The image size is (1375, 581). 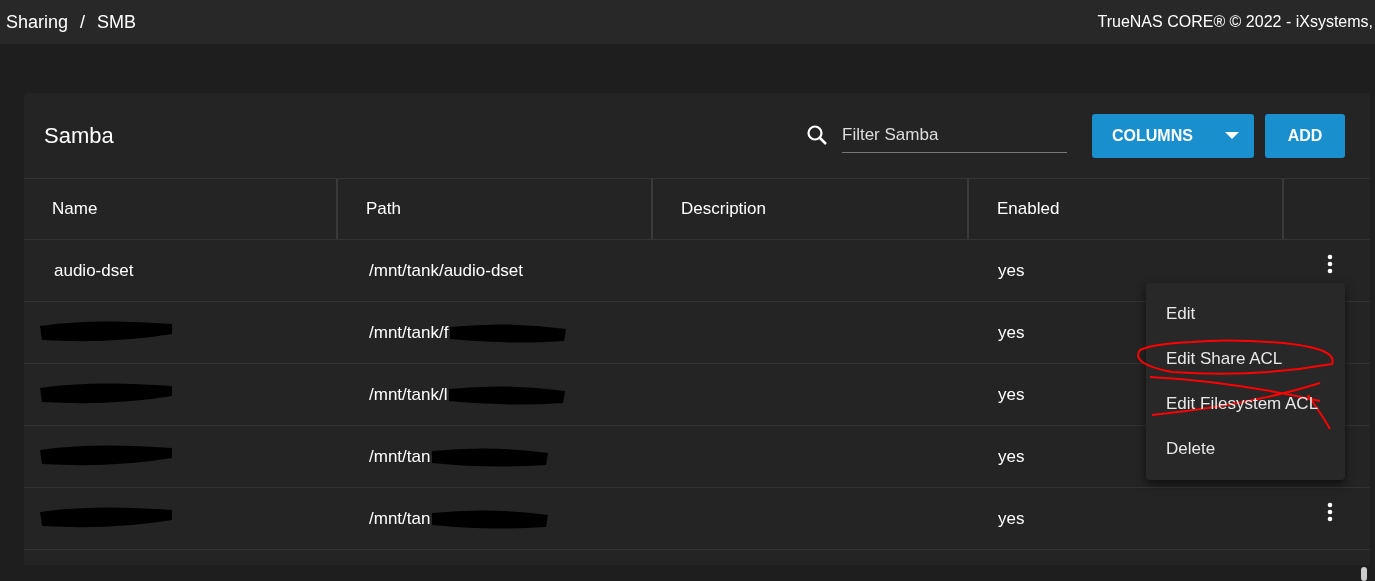 What do you see at coordinates (79, 136) in the screenshot?
I see `card-title: Samba` at bounding box center [79, 136].